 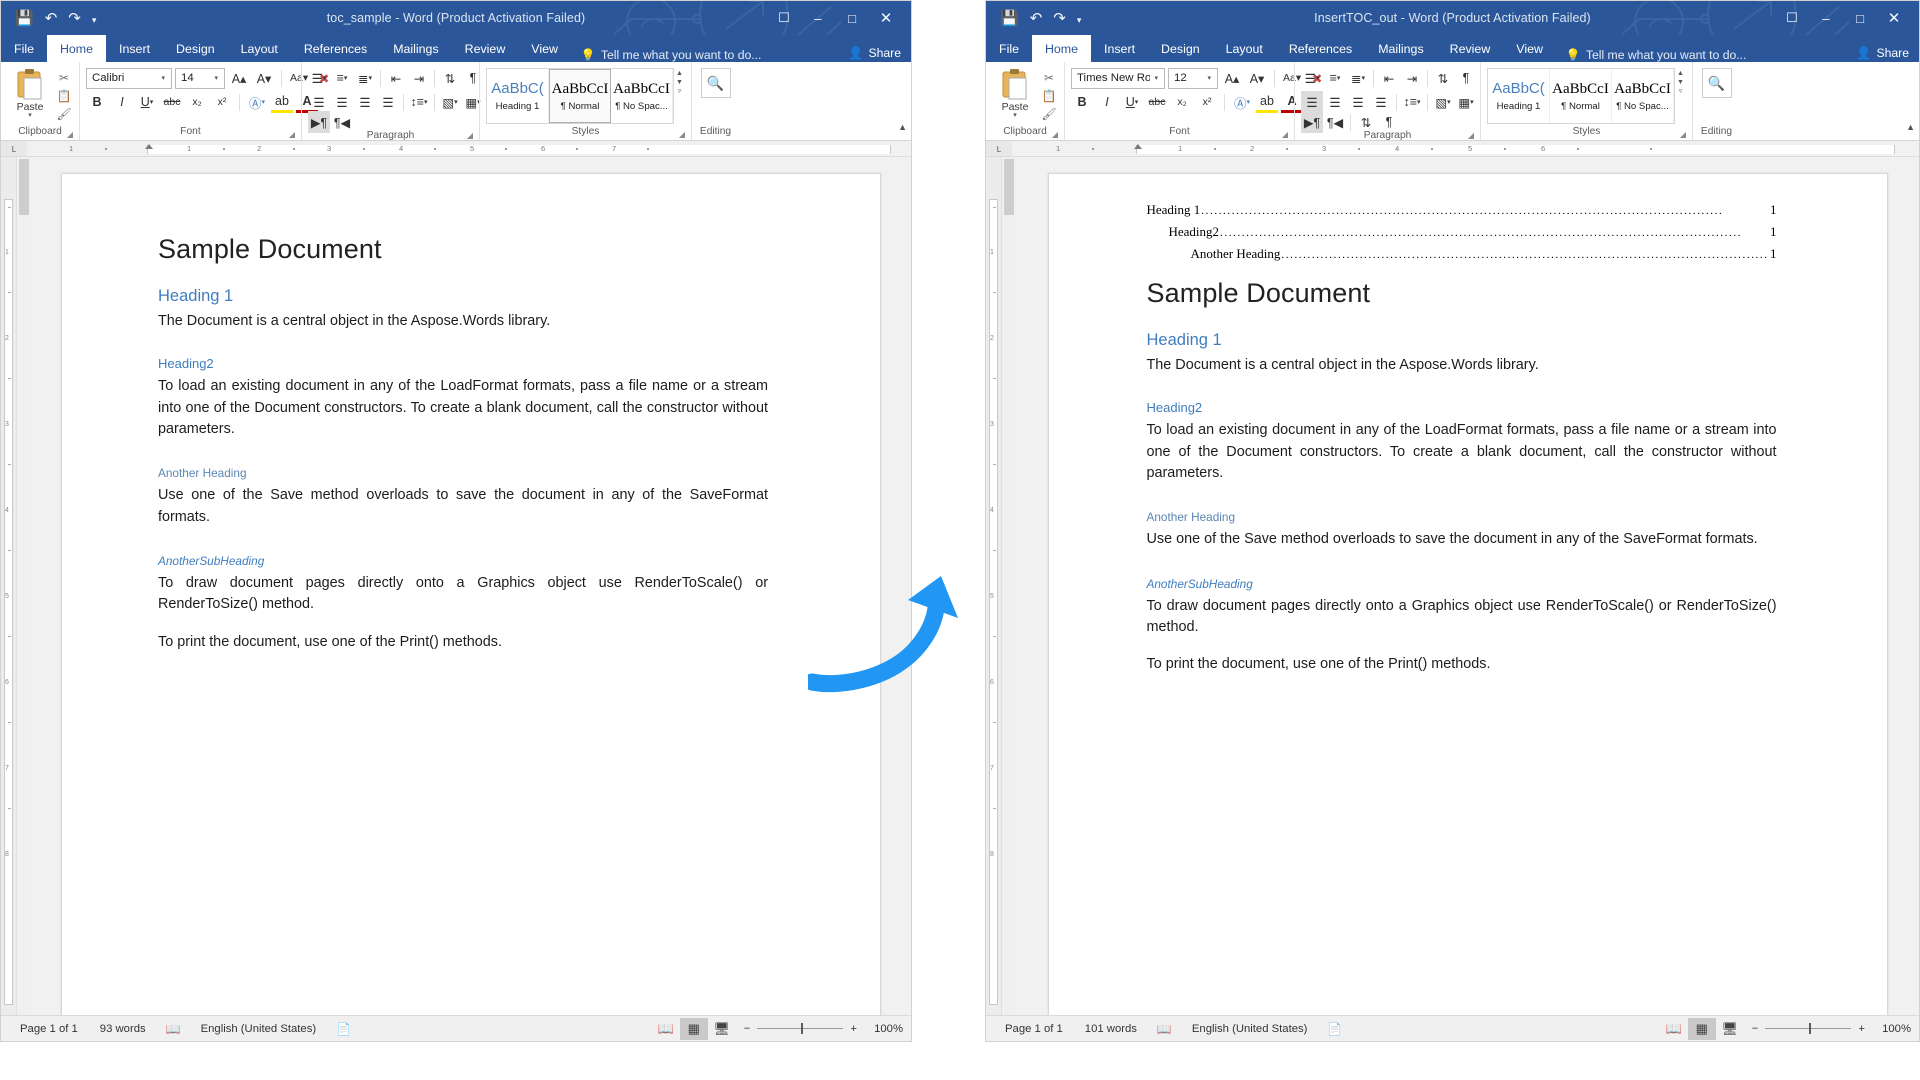 What do you see at coordinates (1730, 1029) in the screenshot?
I see `web-layout-icon: 🖥` at bounding box center [1730, 1029].